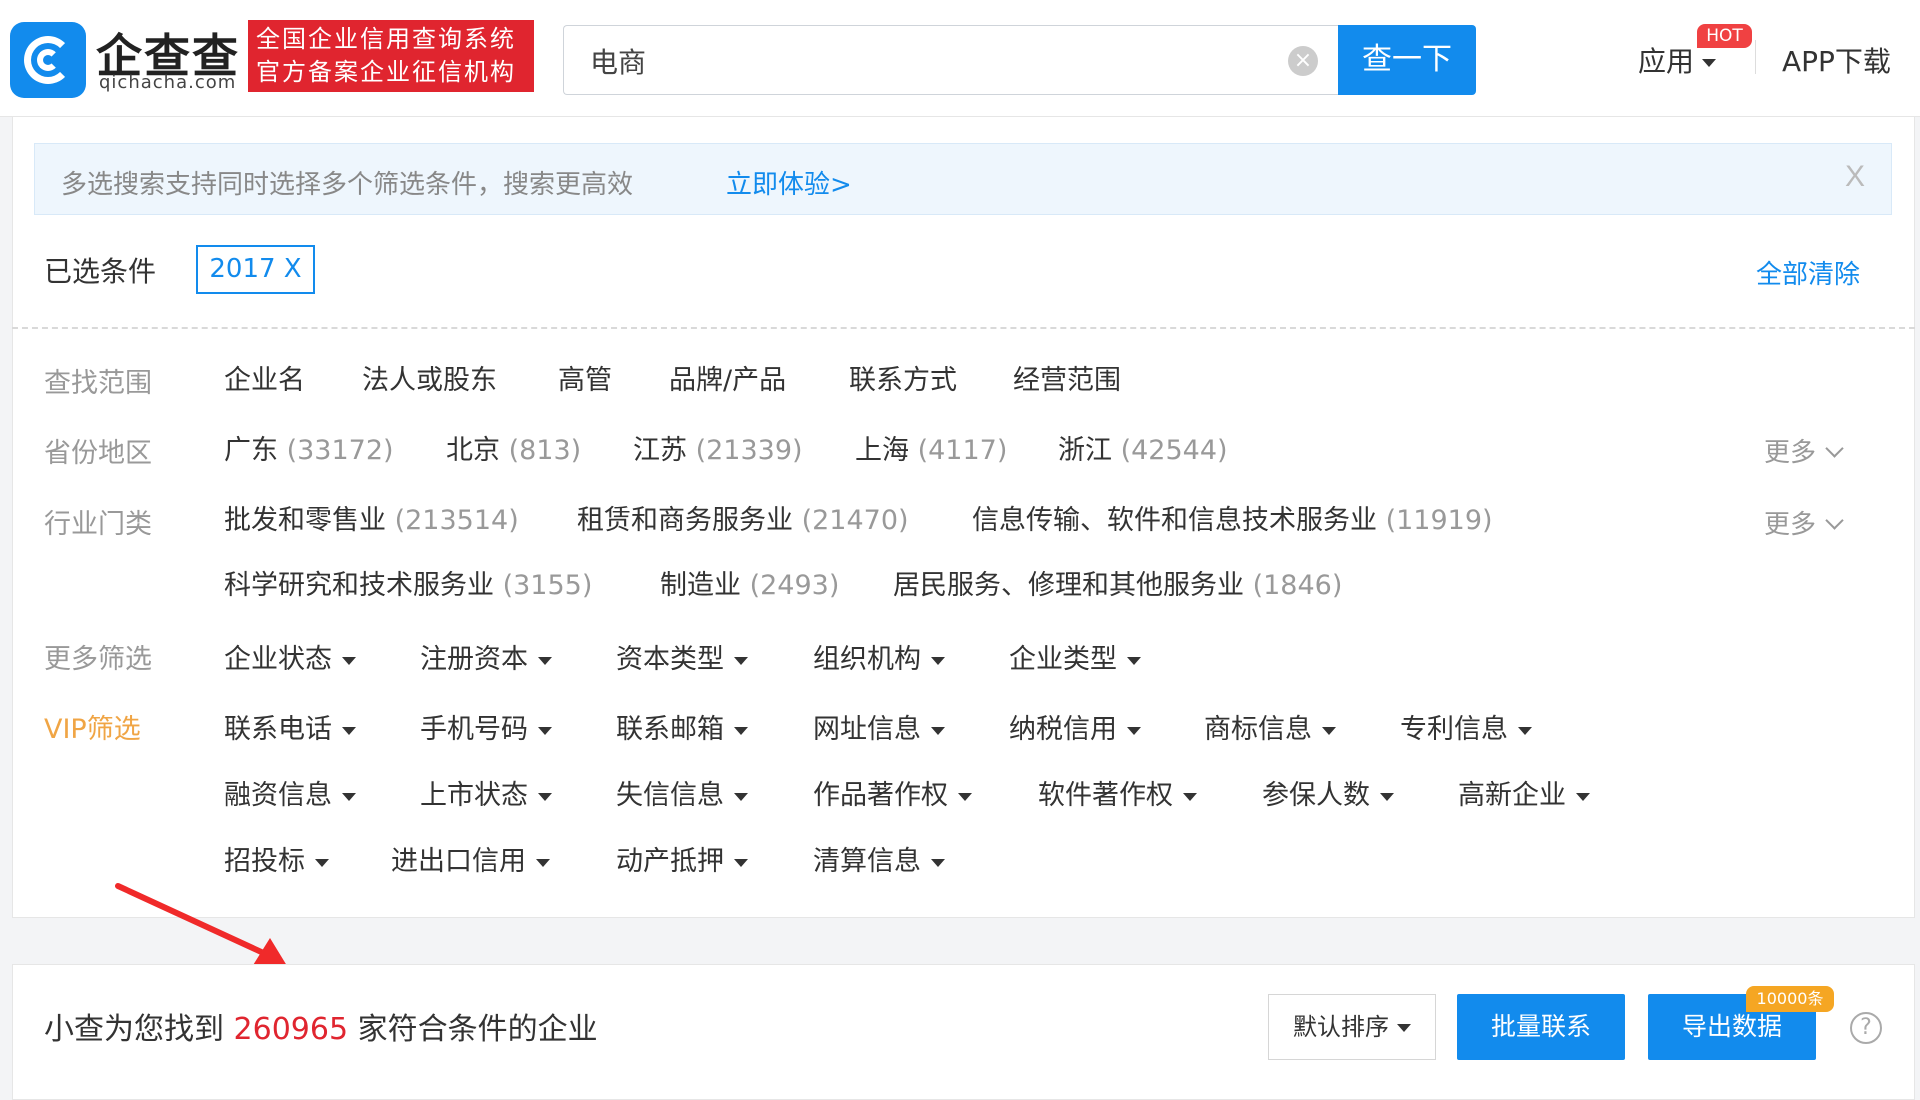 The image size is (1920, 1100). What do you see at coordinates (1270, 726) in the screenshot?
I see `vip-filter-dropdown: 商标信息` at bounding box center [1270, 726].